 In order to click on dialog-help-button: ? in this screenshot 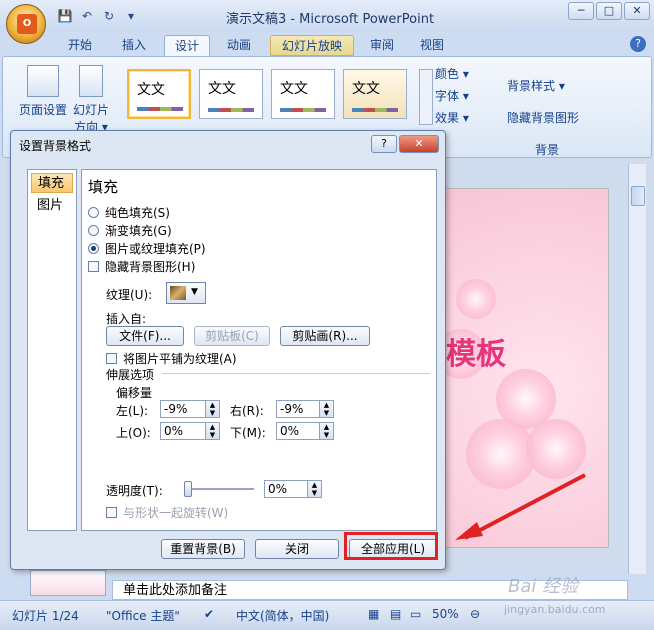, I will do `click(384, 144)`.